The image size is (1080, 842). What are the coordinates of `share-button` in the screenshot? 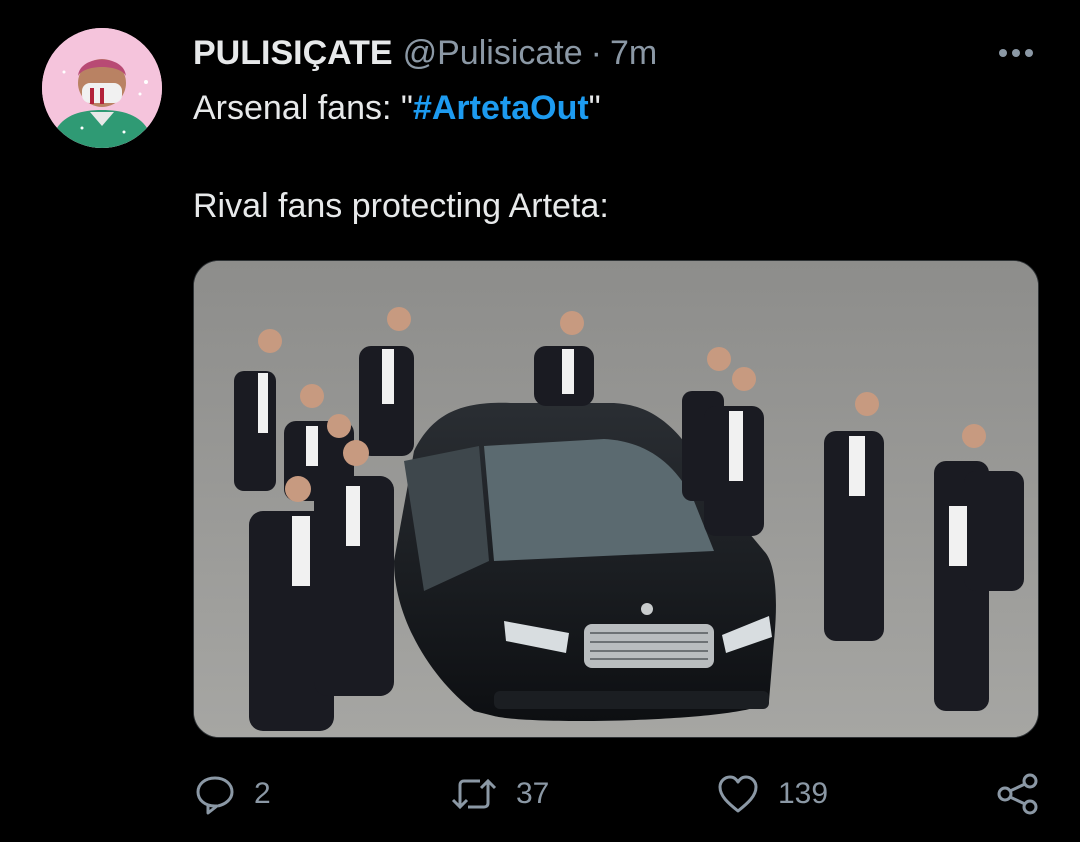 It's located at (1018, 794).